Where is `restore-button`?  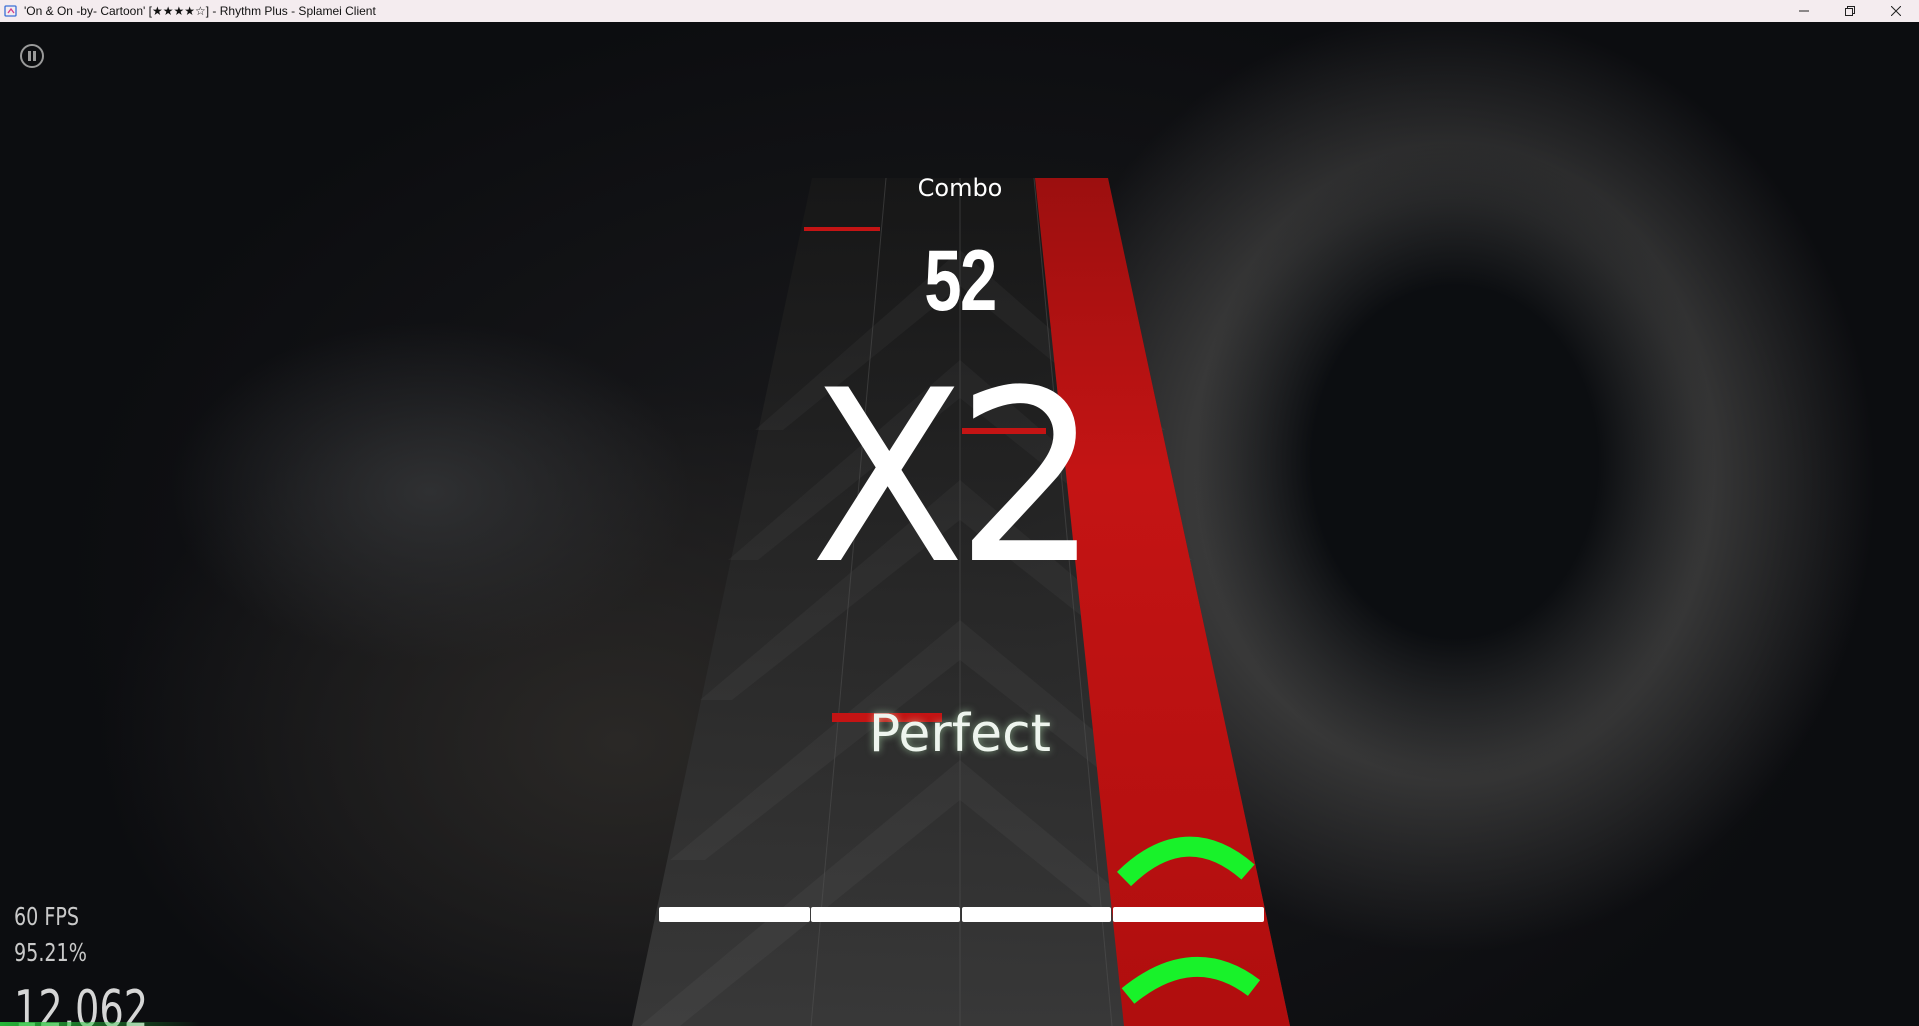
restore-button is located at coordinates (1850, 11).